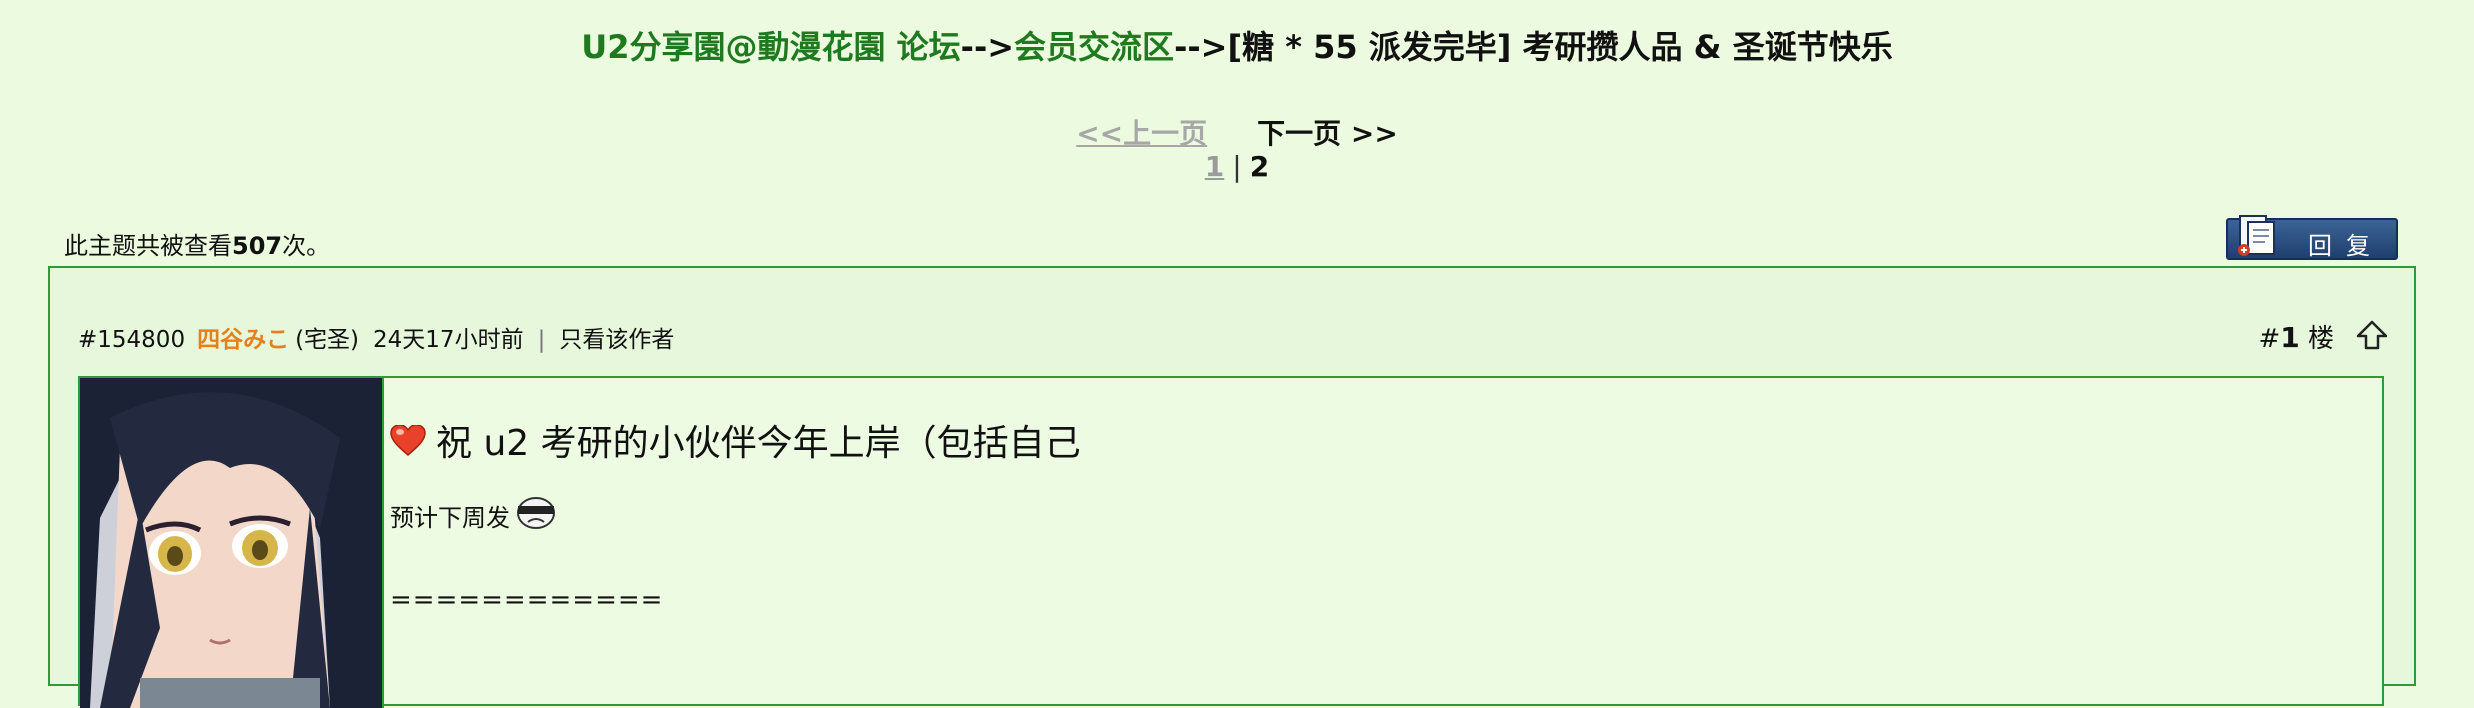 This screenshot has height=708, width=2474. Describe the element at coordinates (148, 246) in the screenshot. I see `view-count-prefix: 此主题共被查看` at that location.